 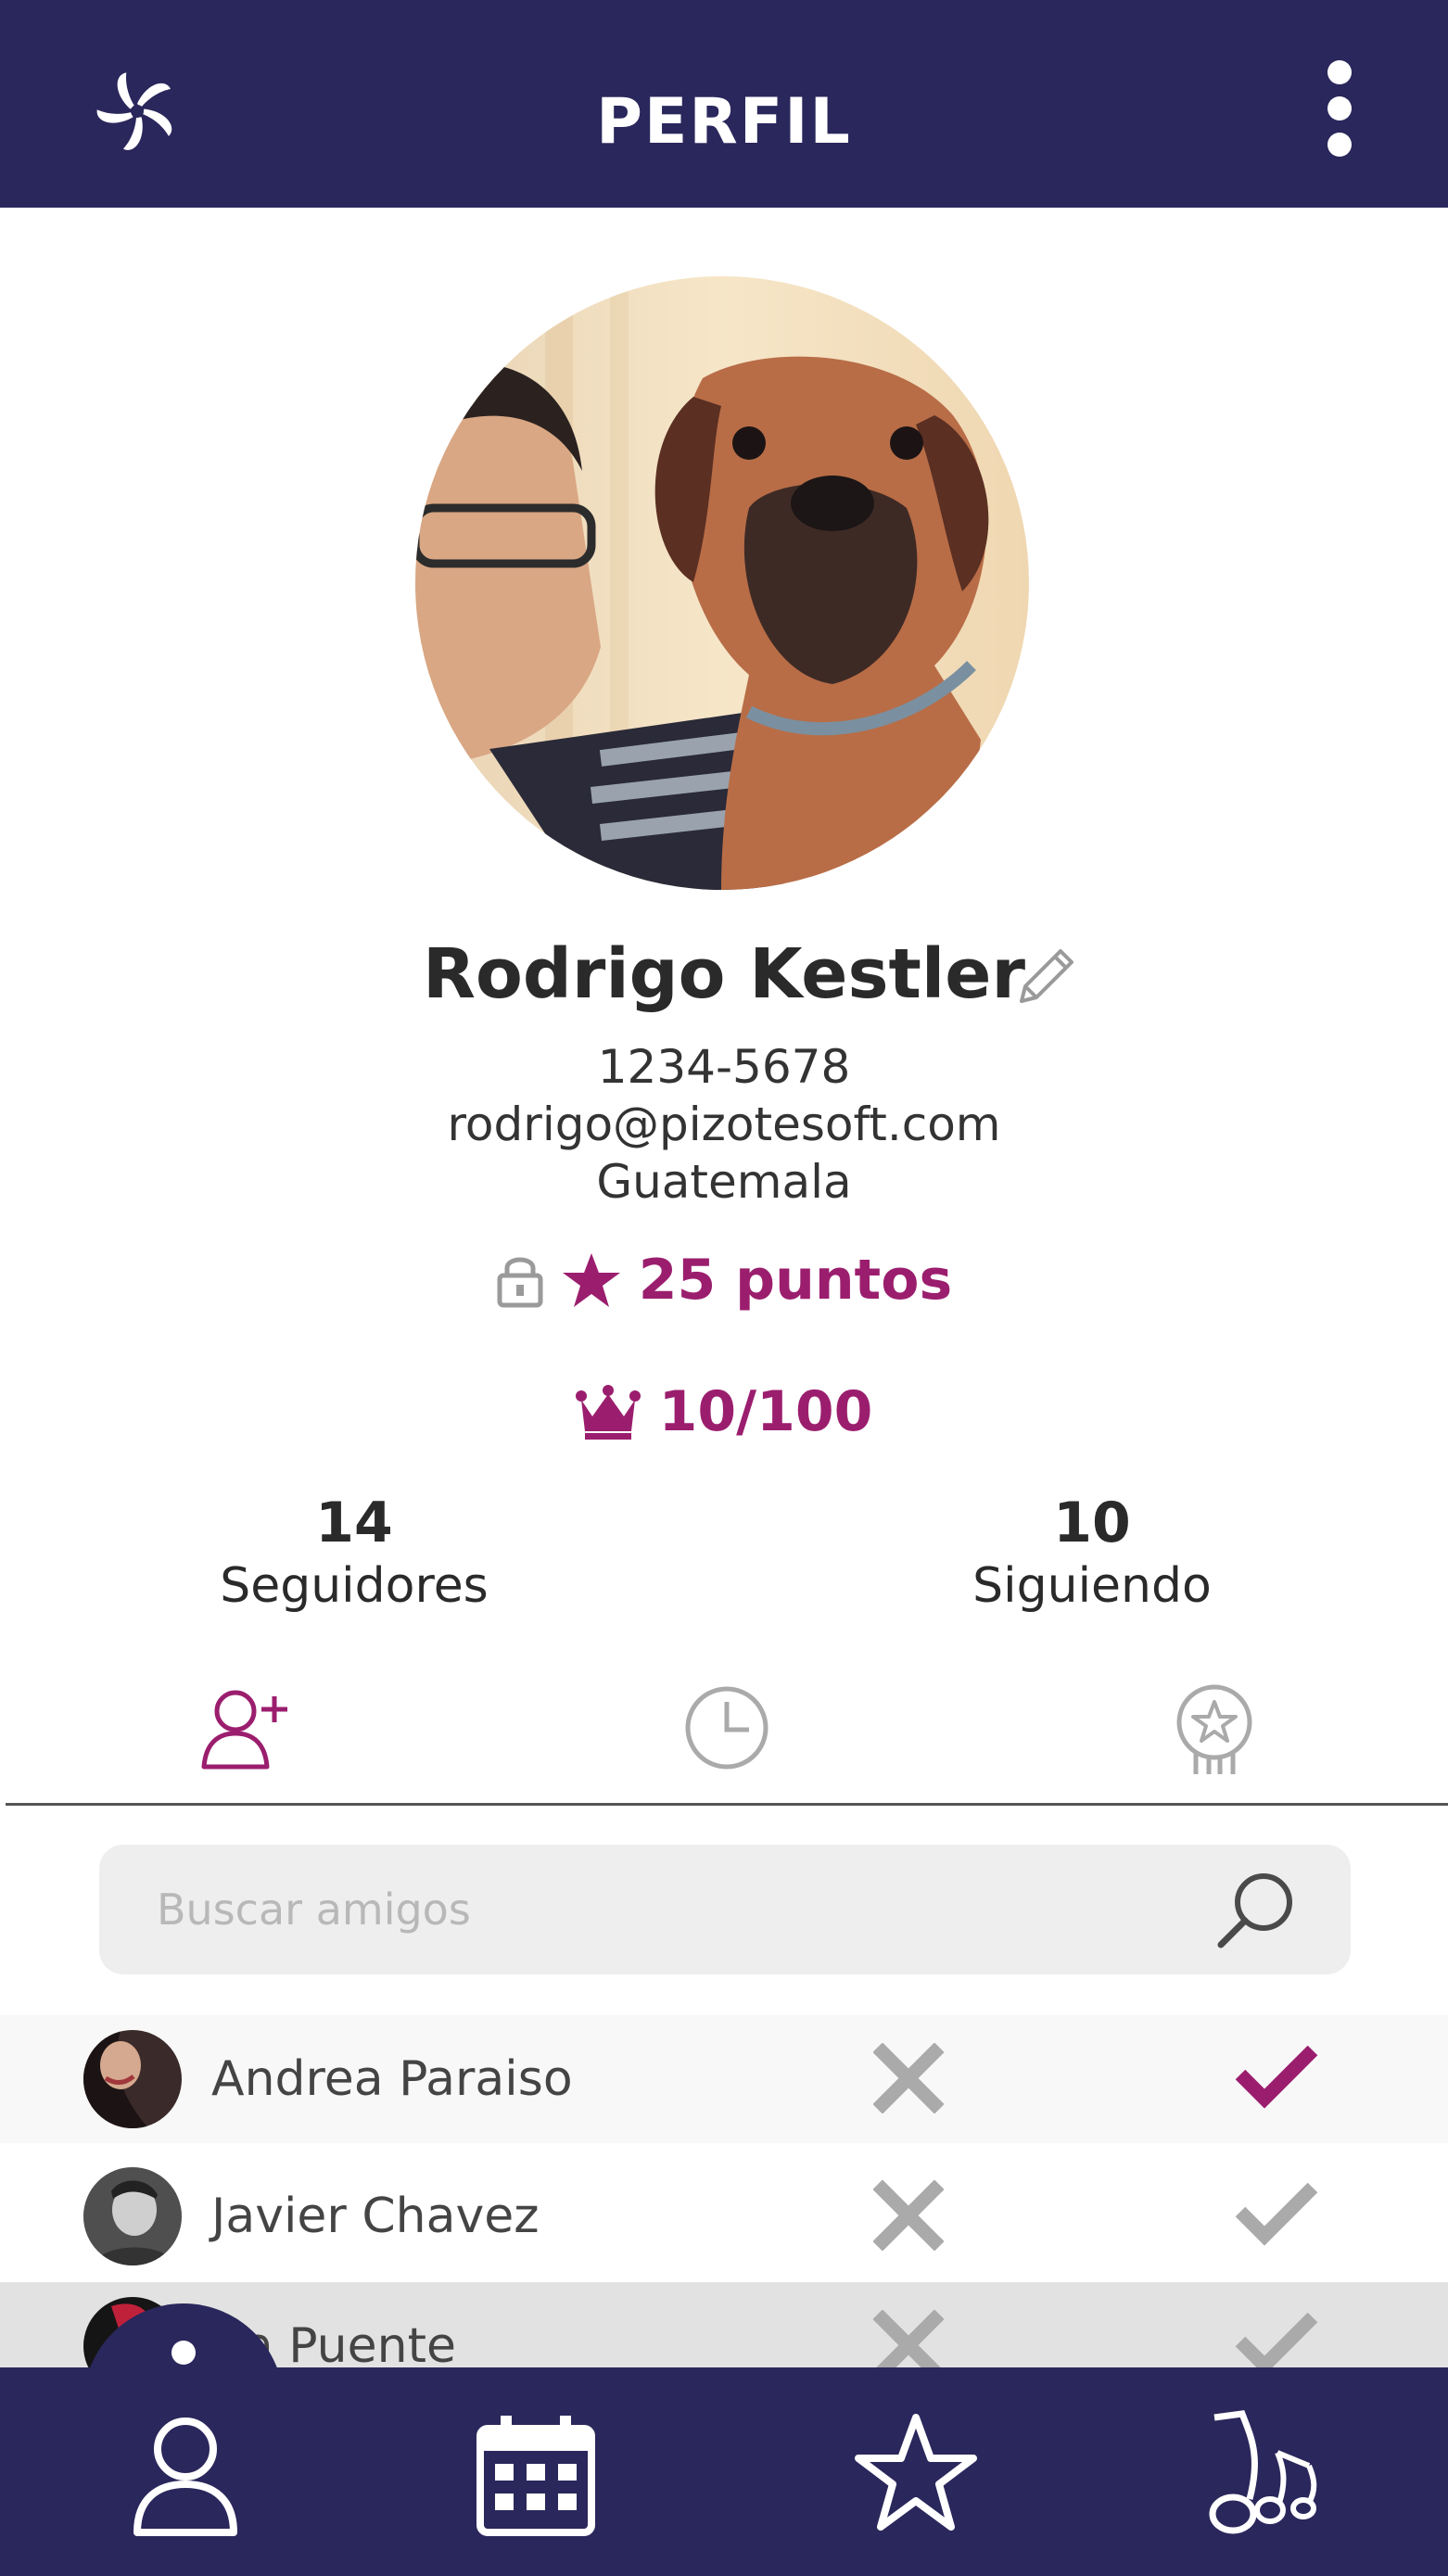 What do you see at coordinates (1340, 108) in the screenshot?
I see `more-vertical-icon` at bounding box center [1340, 108].